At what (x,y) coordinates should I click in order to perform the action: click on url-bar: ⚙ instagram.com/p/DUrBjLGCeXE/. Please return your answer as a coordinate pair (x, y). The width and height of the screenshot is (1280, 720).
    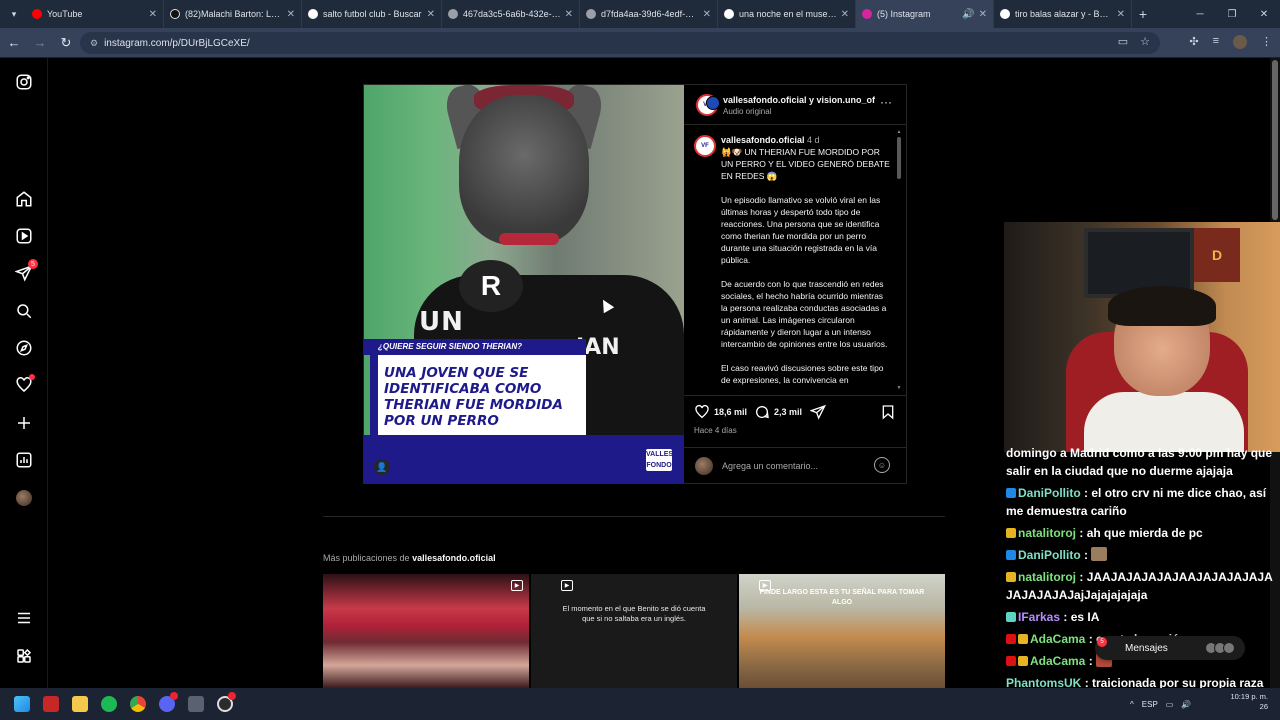
    Looking at the image, I should click on (620, 43).